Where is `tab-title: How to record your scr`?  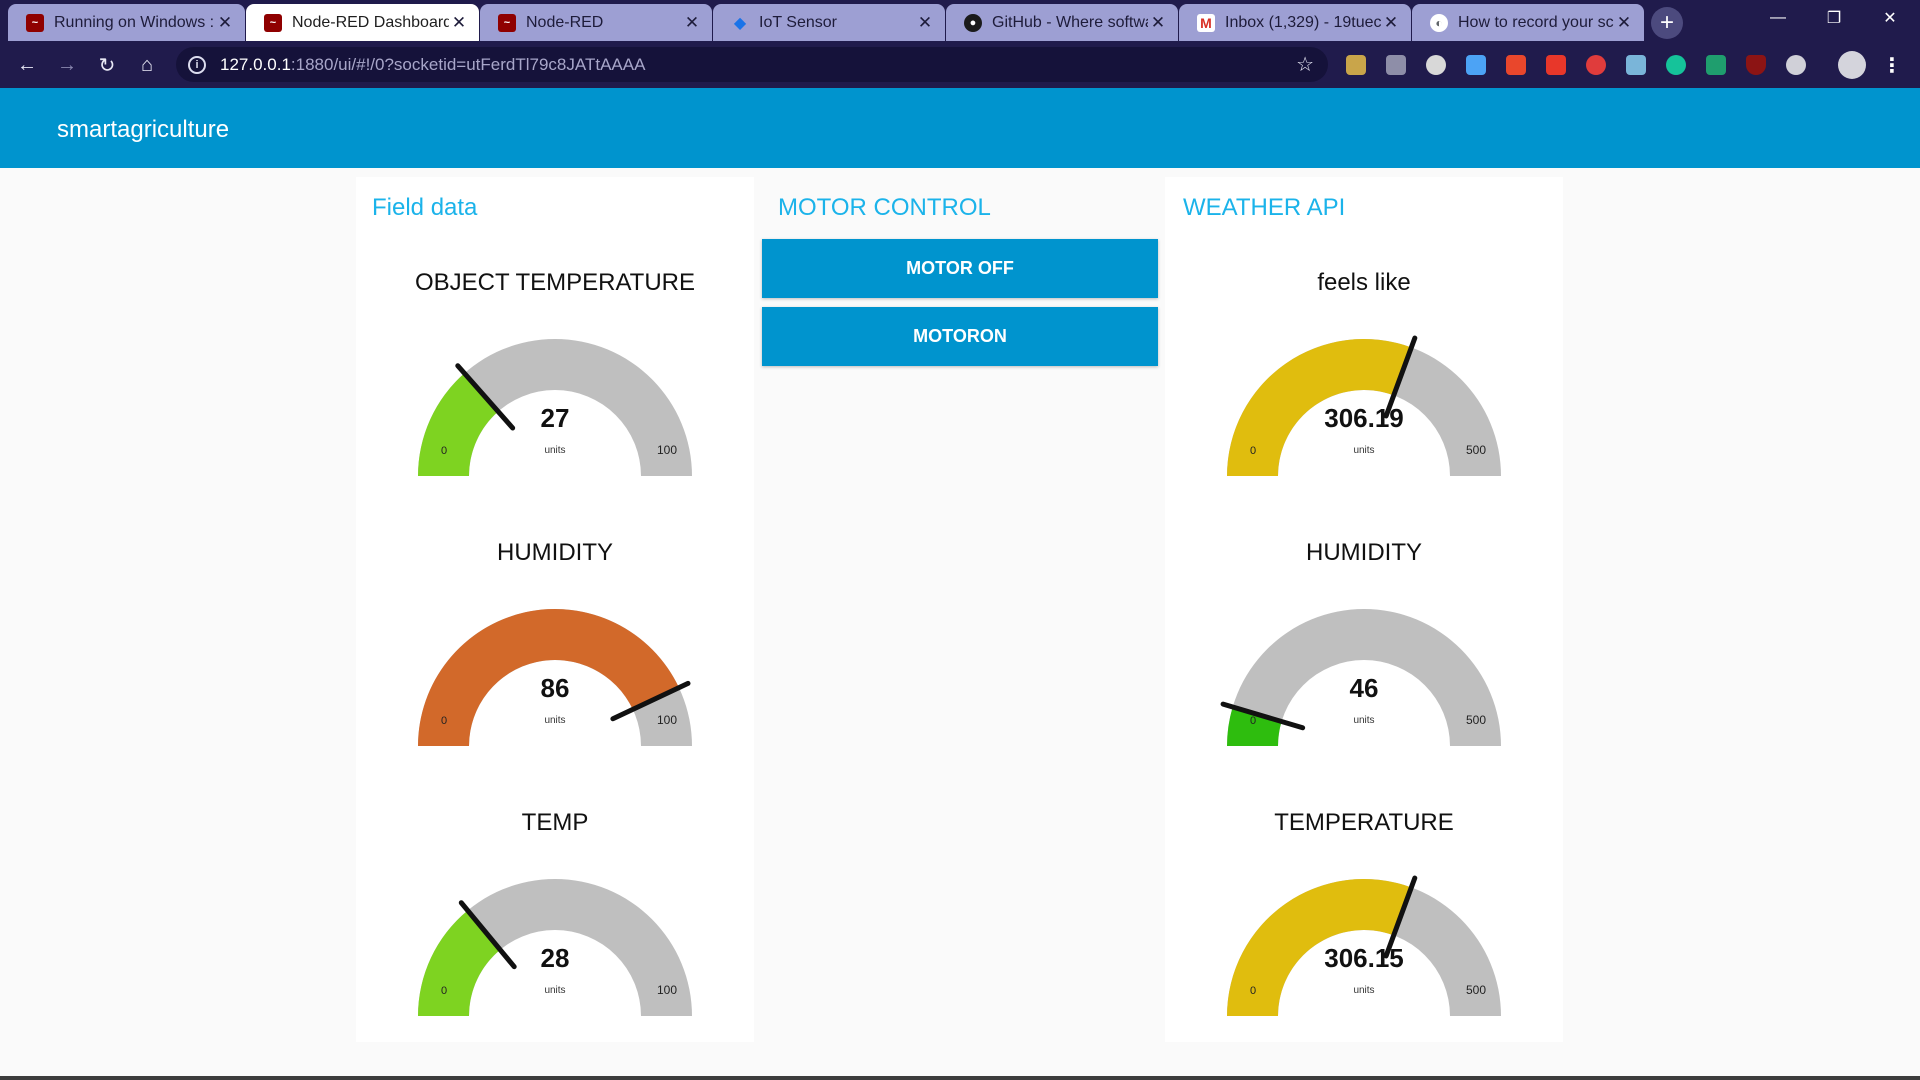
tab-title: How to record your scr is located at coordinates (1536, 22).